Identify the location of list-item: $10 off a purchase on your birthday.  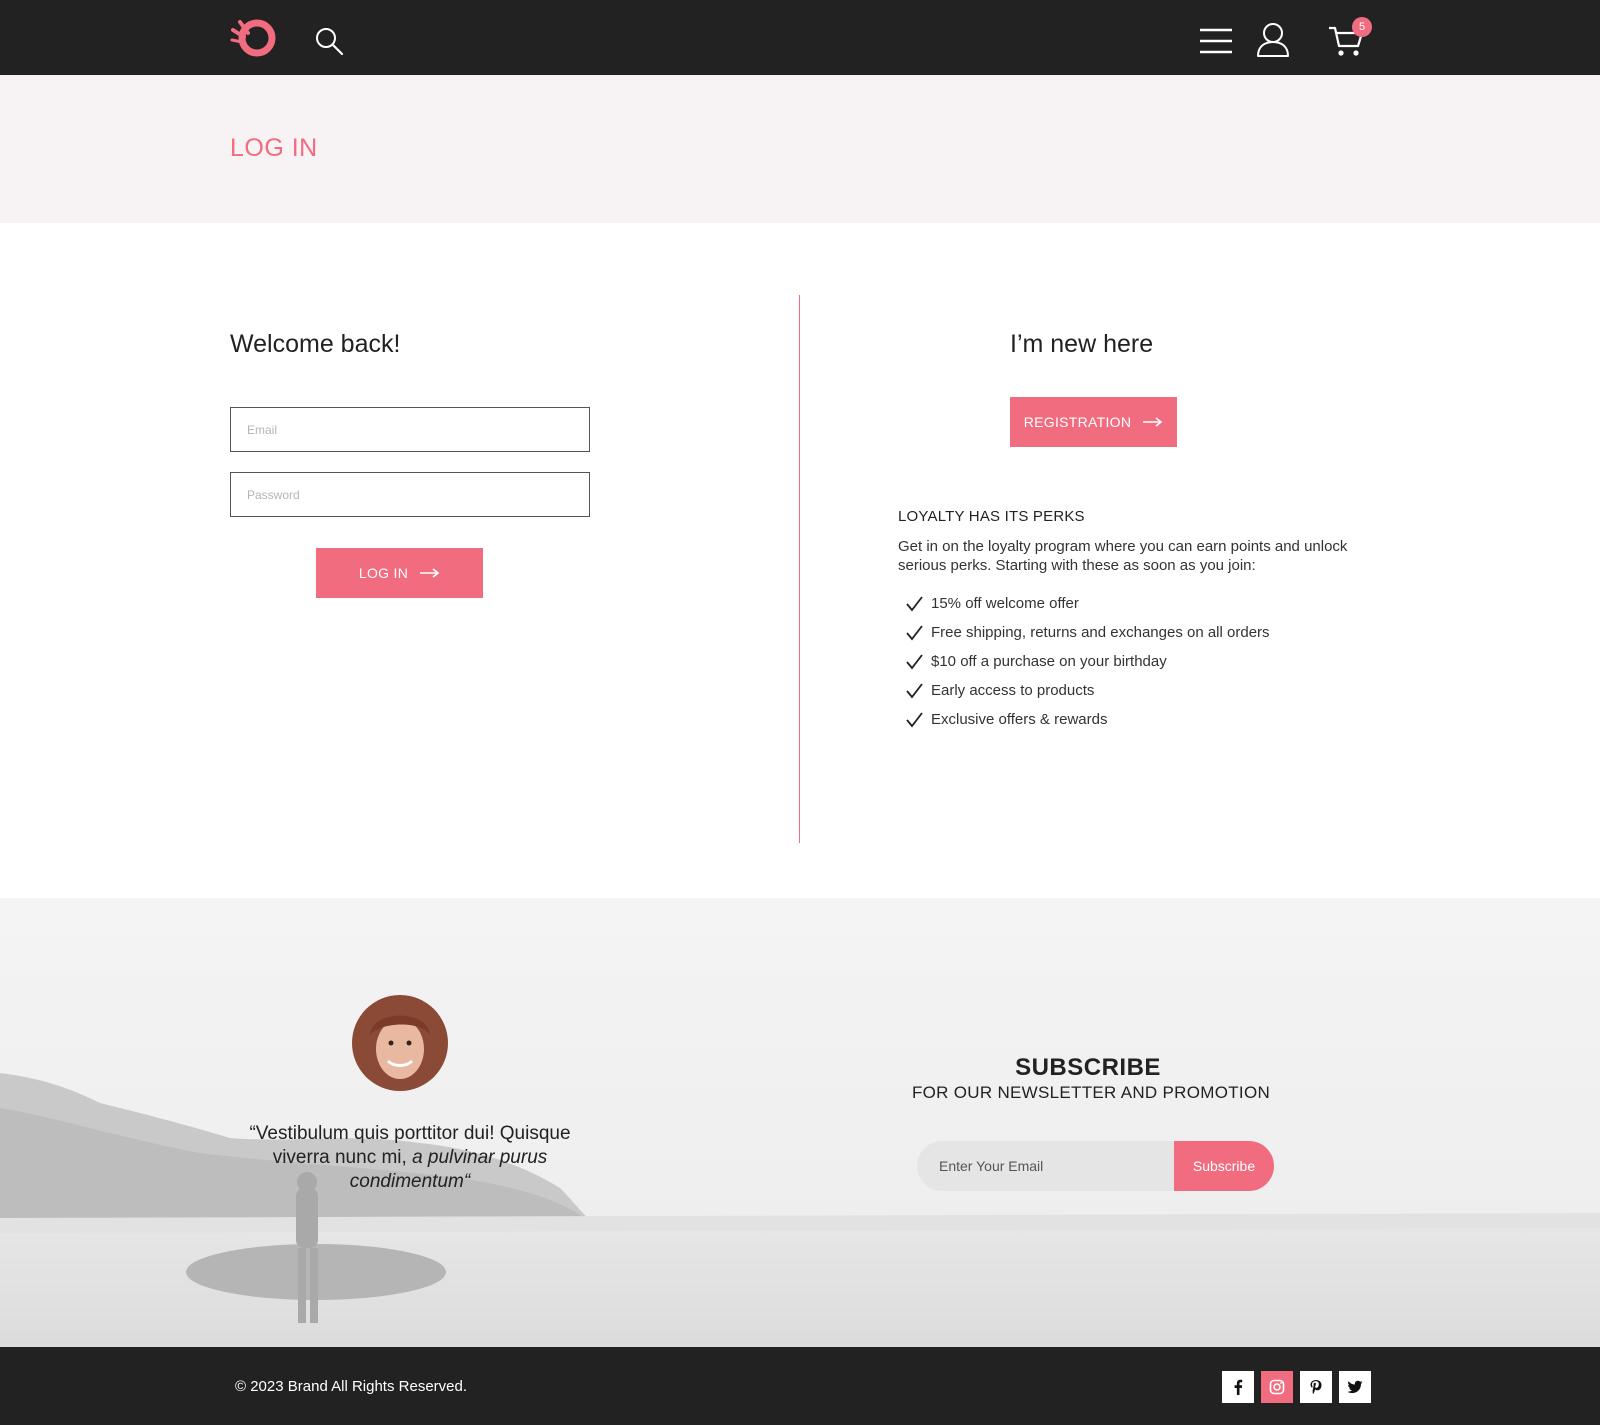
(1088, 661).